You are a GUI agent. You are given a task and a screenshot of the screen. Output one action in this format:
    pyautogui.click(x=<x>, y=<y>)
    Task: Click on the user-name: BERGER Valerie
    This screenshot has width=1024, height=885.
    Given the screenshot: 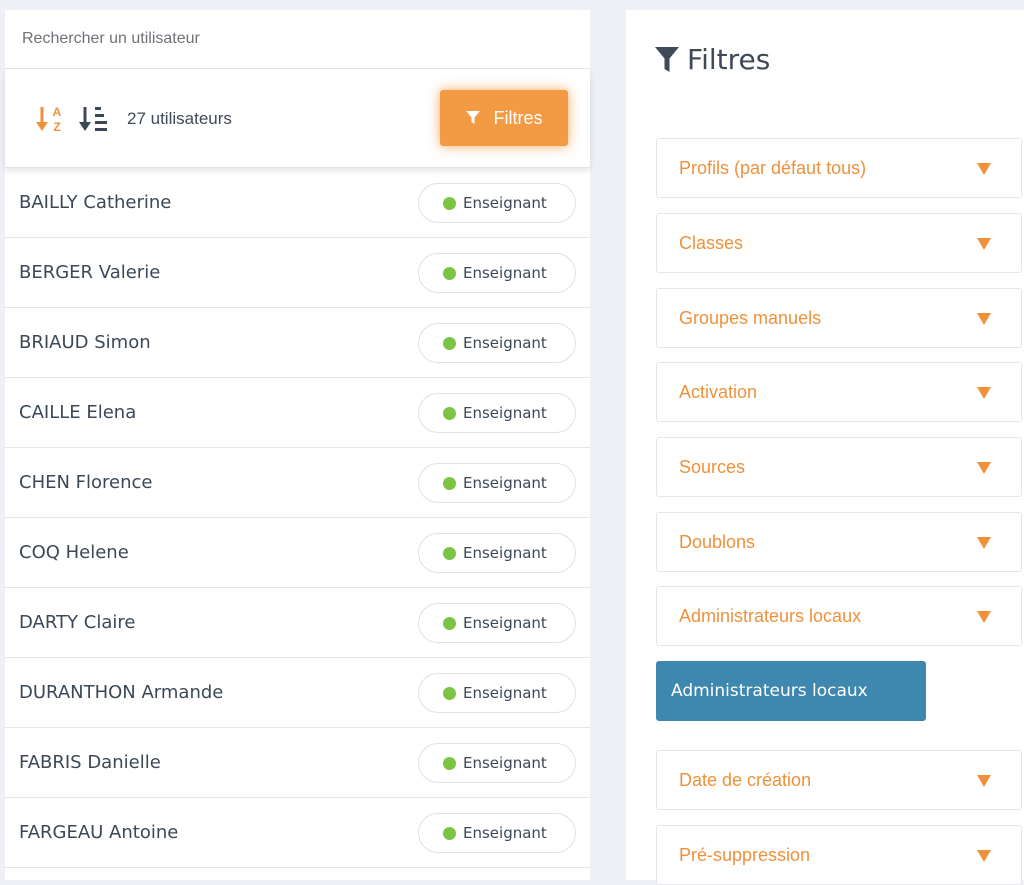 What is the action you would take?
    pyautogui.click(x=90, y=272)
    